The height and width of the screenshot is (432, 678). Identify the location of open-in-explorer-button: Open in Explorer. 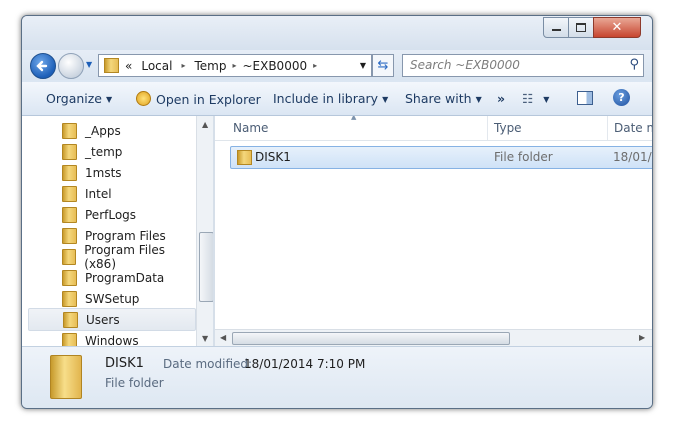
(198, 99).